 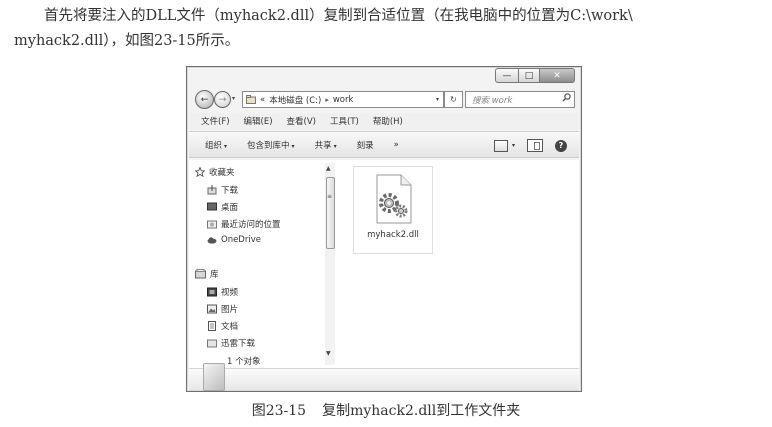 I want to click on menu-bar: 文件(F) 编辑(E) 查看(V) 工具(T) 帮助(H), so click(x=384, y=121).